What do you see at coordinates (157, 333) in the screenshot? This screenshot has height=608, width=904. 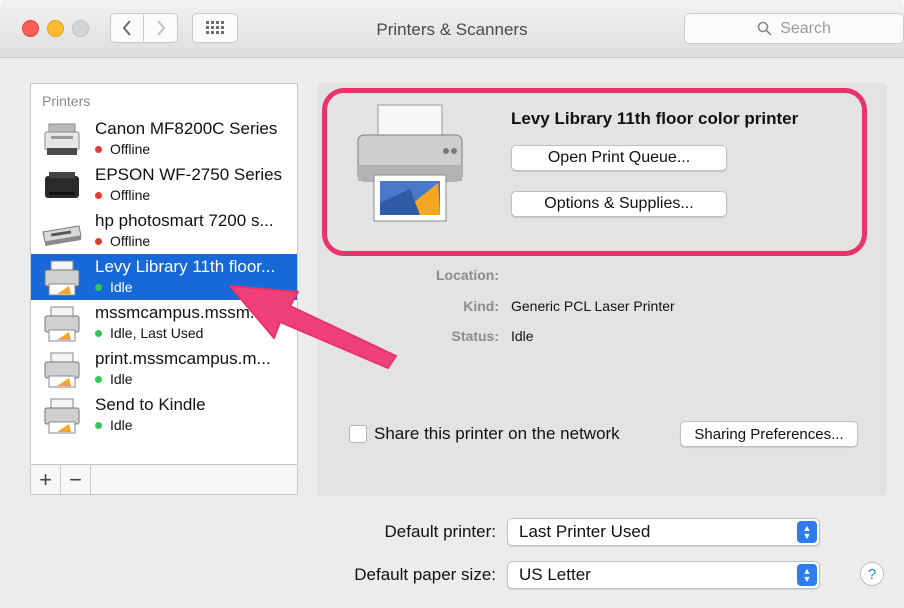 I see `printer-status-text: Idle, Last Used` at bounding box center [157, 333].